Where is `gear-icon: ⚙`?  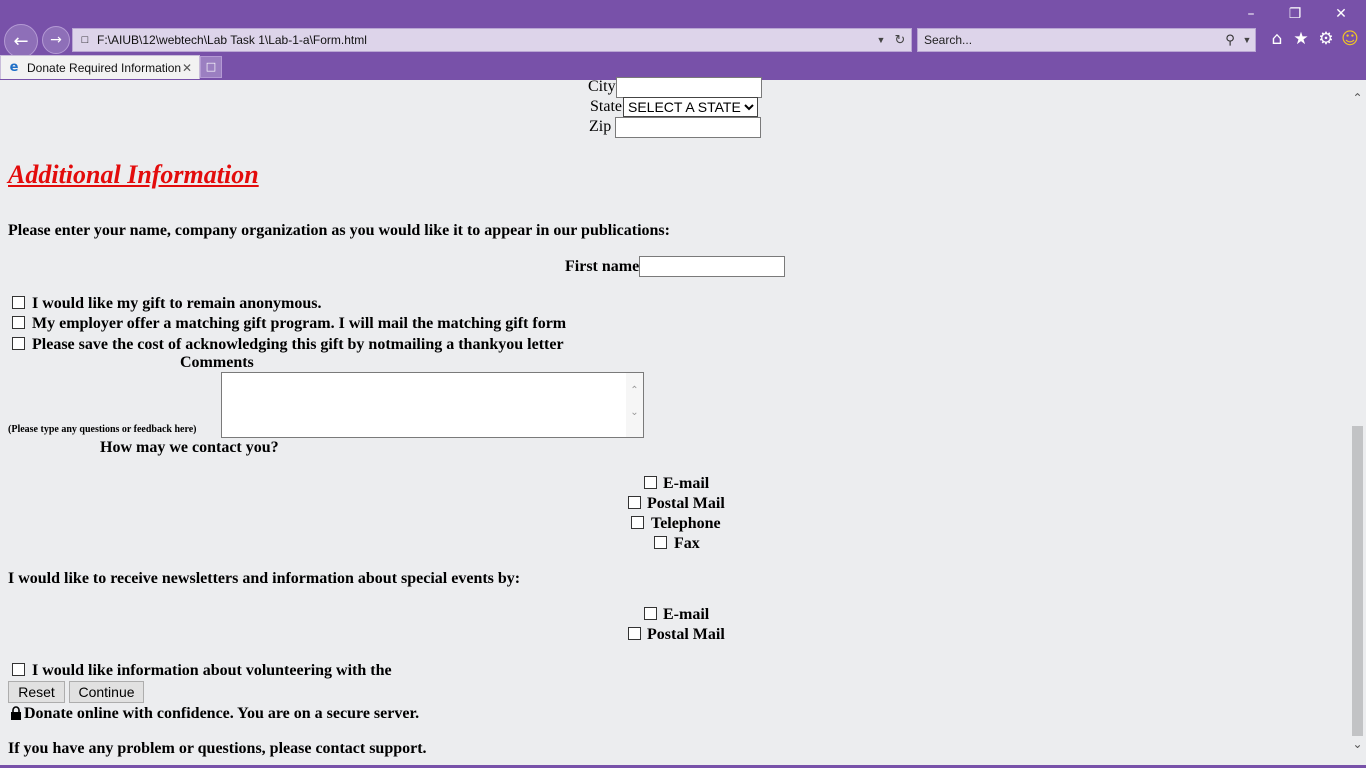 gear-icon: ⚙ is located at coordinates (1326, 39).